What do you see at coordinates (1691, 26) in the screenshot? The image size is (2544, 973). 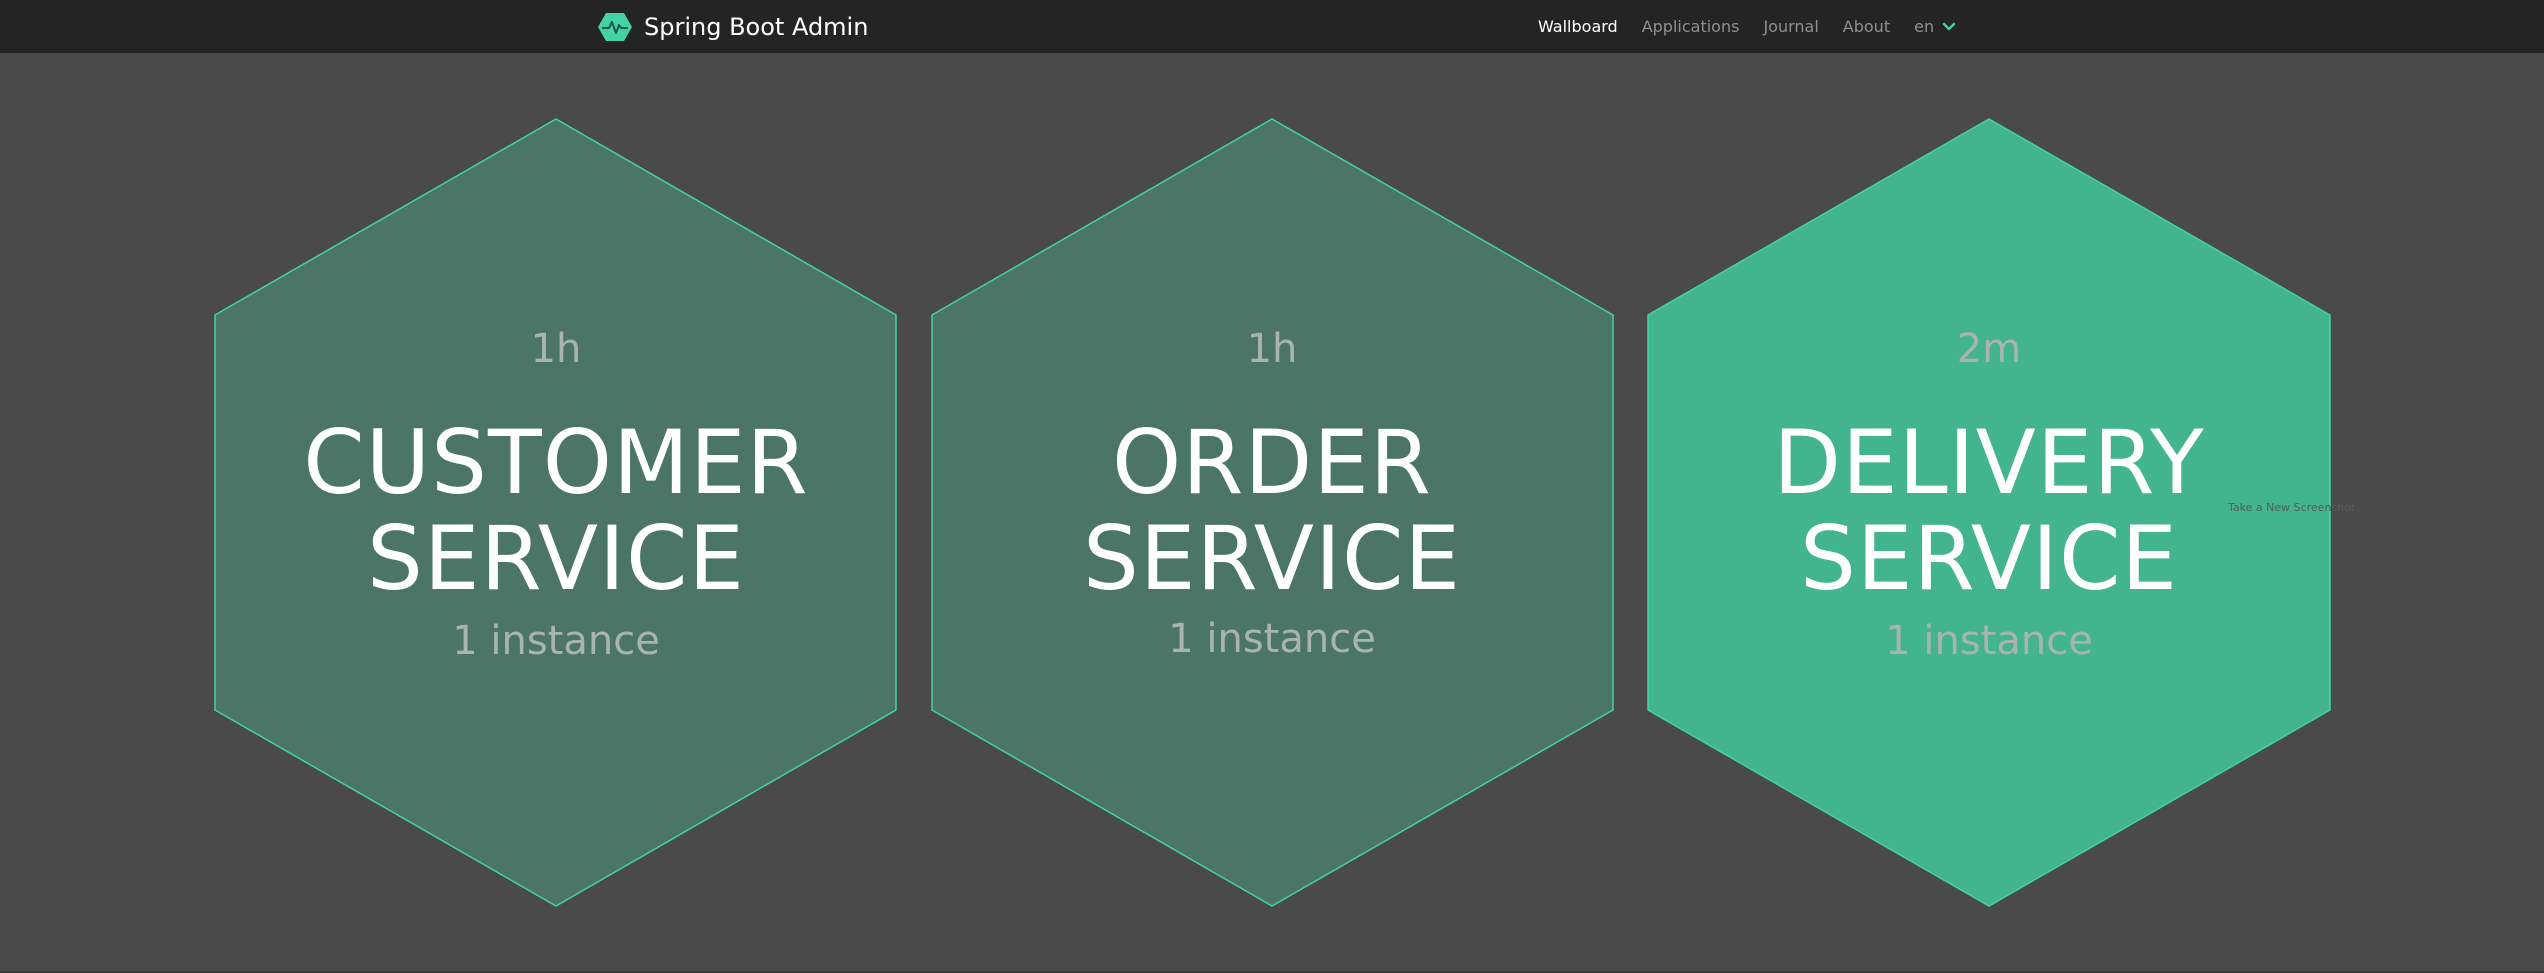 I see `nav-item-applications: Applications` at bounding box center [1691, 26].